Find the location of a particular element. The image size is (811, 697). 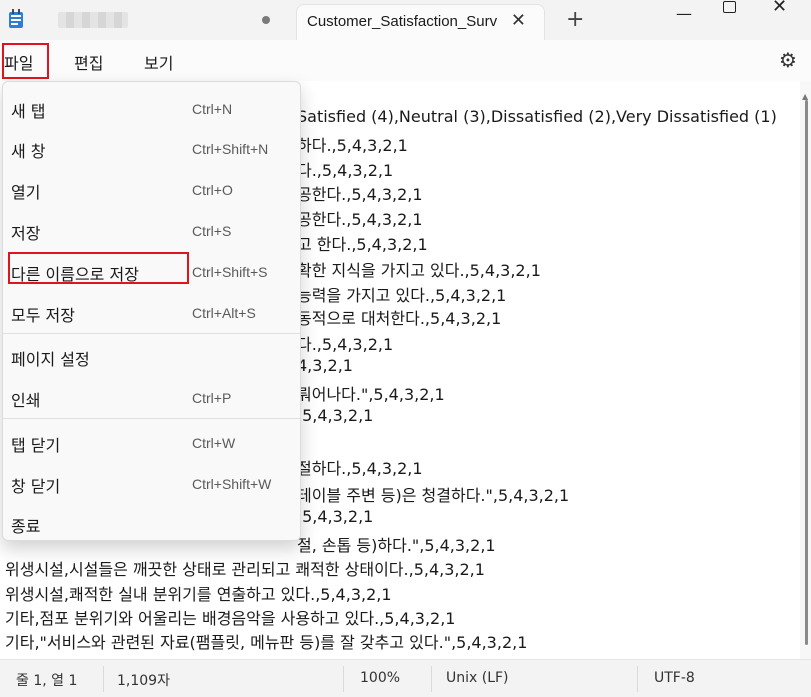

menu-item-label: 새 창 is located at coordinates (28, 151).